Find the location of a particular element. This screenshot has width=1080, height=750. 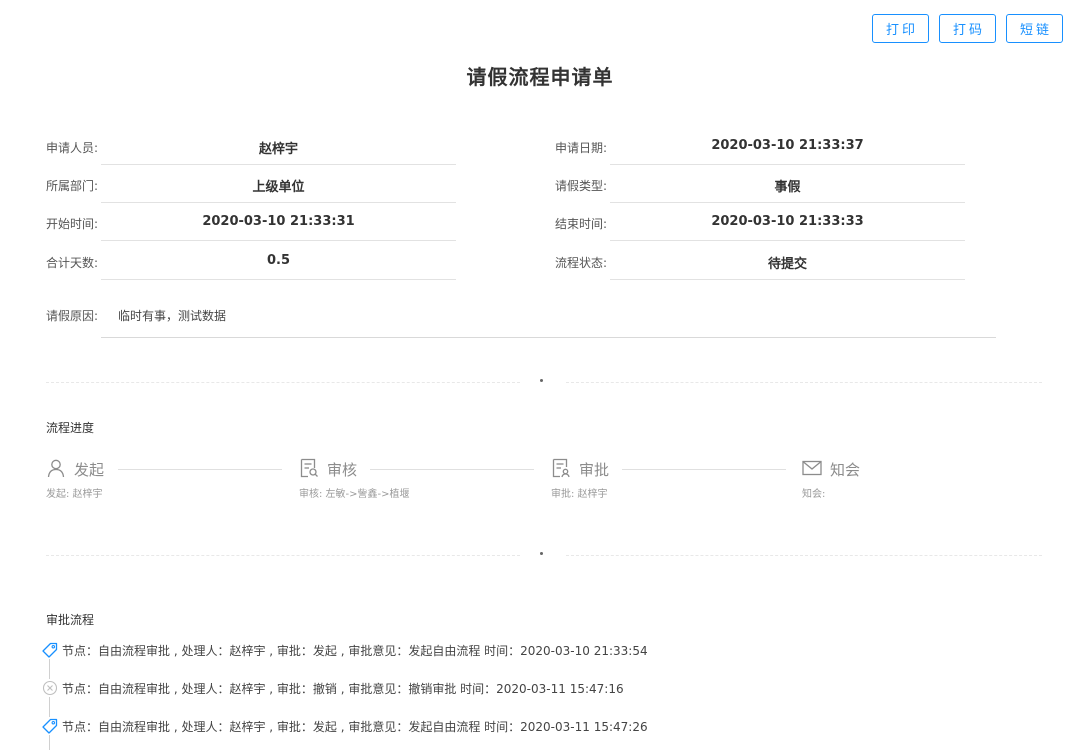

field-value: 事假 is located at coordinates (787, 187).